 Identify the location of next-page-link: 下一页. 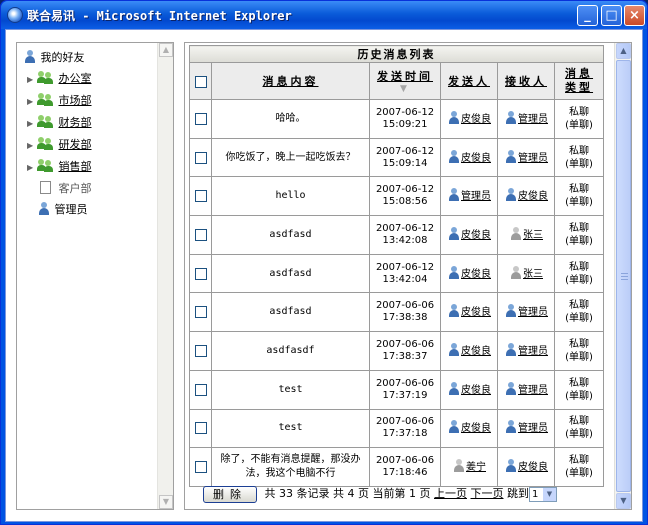
(487, 493).